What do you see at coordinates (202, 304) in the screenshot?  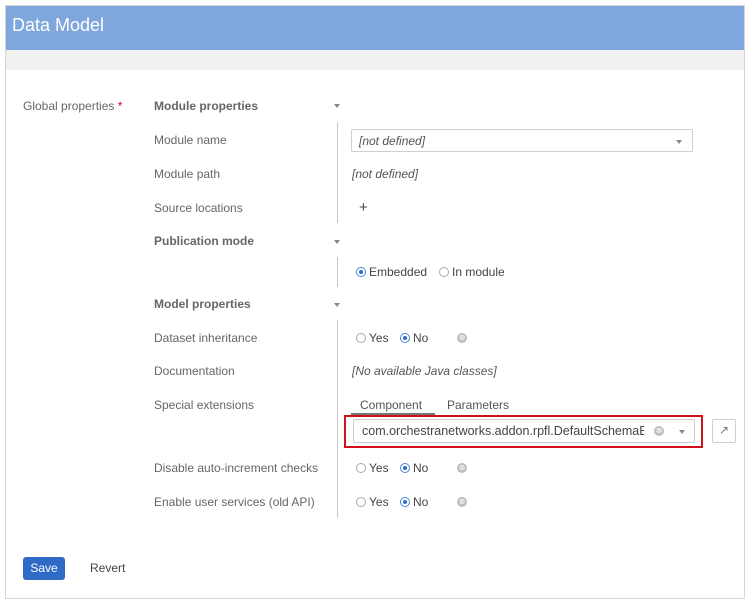 I see `section-model-properties: Model properties` at bounding box center [202, 304].